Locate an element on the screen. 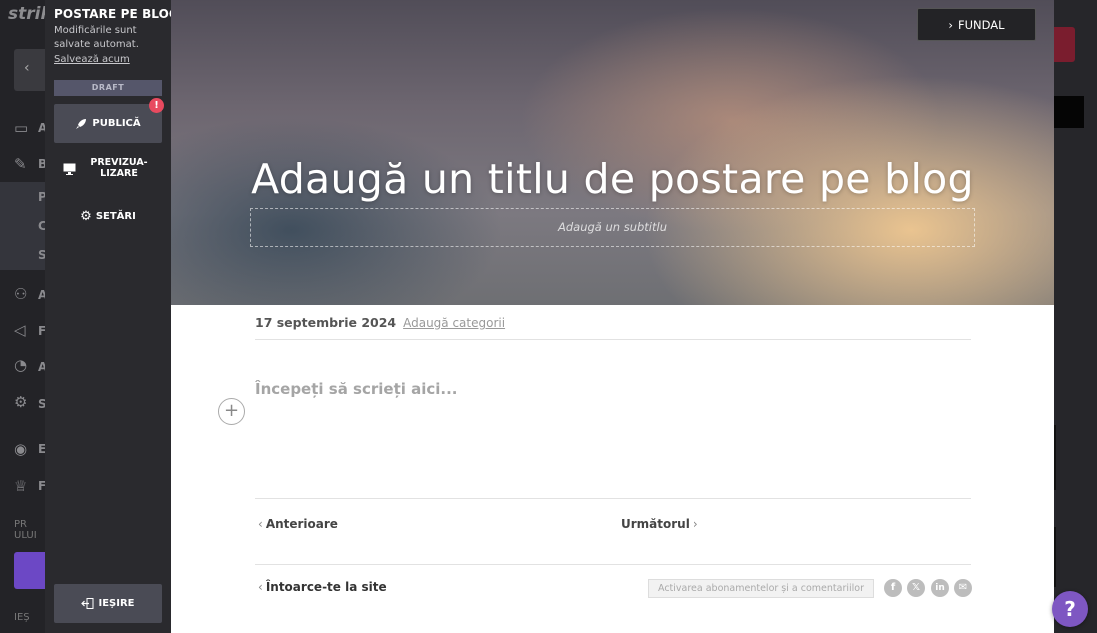 The width and height of the screenshot is (1097, 633). save-now-link: Salvează acum is located at coordinates (92, 59).